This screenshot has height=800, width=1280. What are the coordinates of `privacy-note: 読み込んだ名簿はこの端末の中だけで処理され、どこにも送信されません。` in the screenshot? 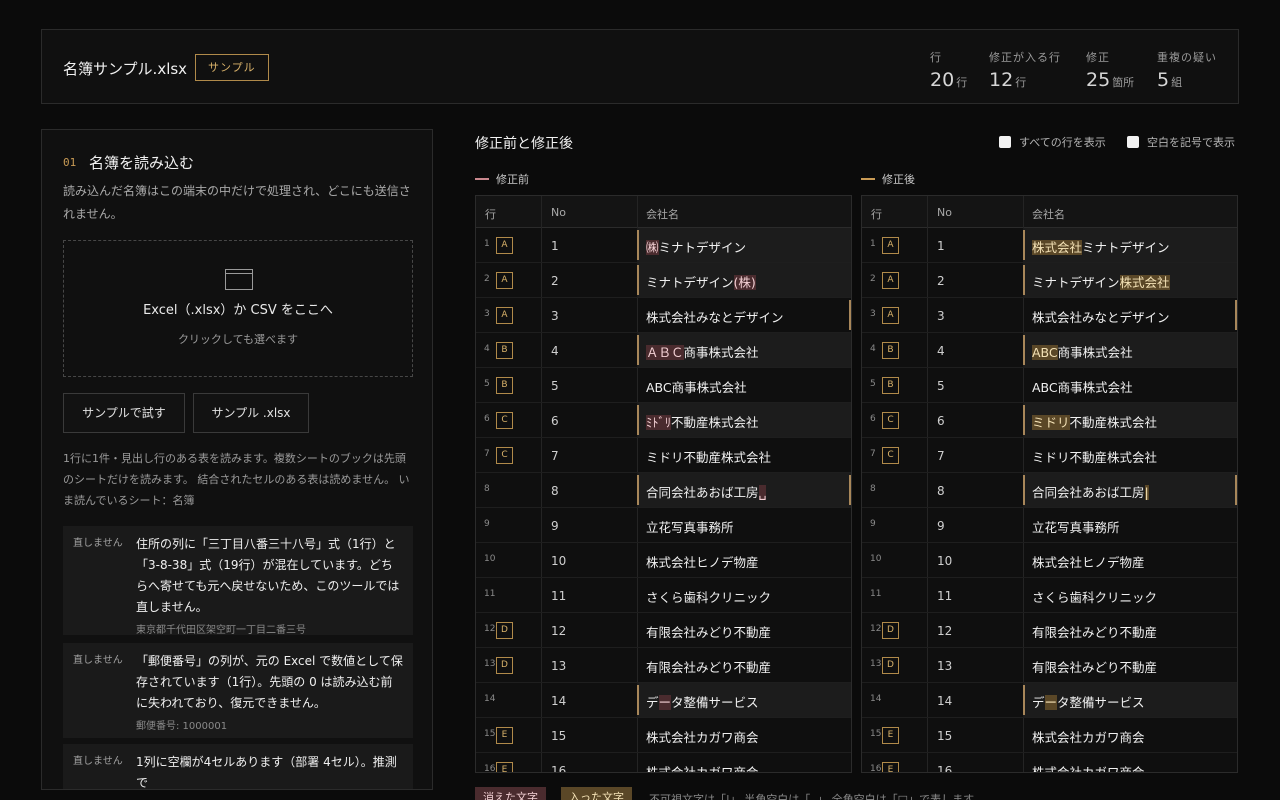 It's located at (237, 202).